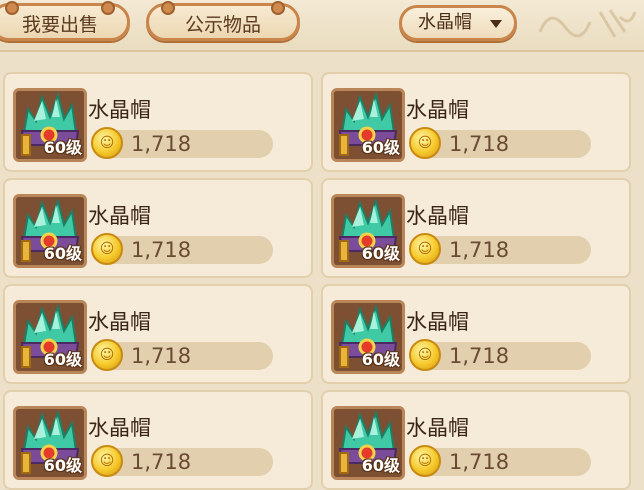 This screenshot has width=644, height=490. What do you see at coordinates (587, 23) in the screenshot?
I see `ornament-icon` at bounding box center [587, 23].